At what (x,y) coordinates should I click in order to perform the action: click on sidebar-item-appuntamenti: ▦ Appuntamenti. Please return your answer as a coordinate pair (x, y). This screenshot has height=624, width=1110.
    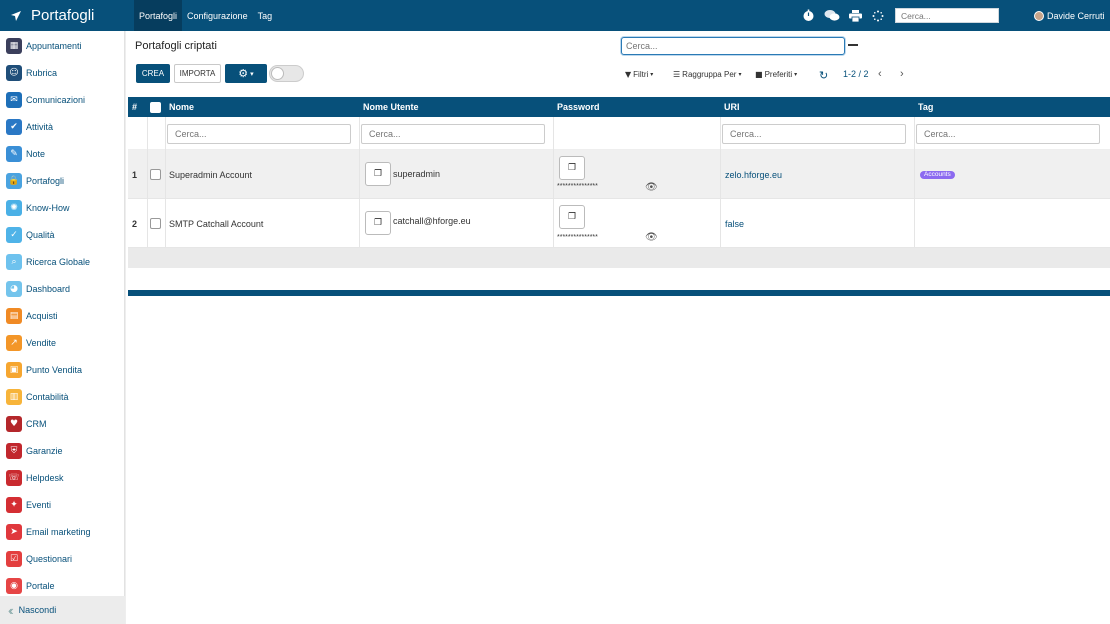
    Looking at the image, I should click on (62, 45).